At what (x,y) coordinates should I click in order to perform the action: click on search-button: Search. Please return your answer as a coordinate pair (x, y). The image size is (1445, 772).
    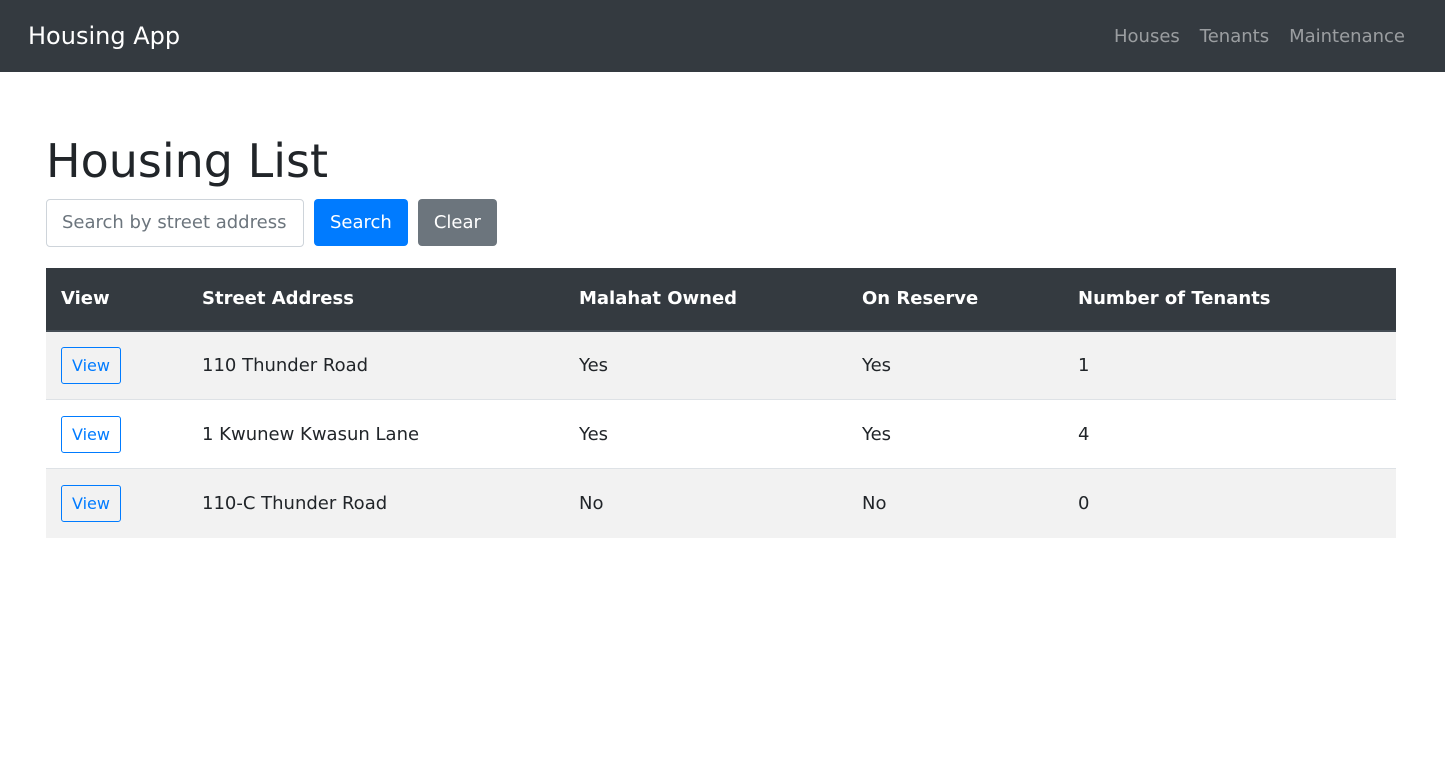
    Looking at the image, I should click on (361, 222).